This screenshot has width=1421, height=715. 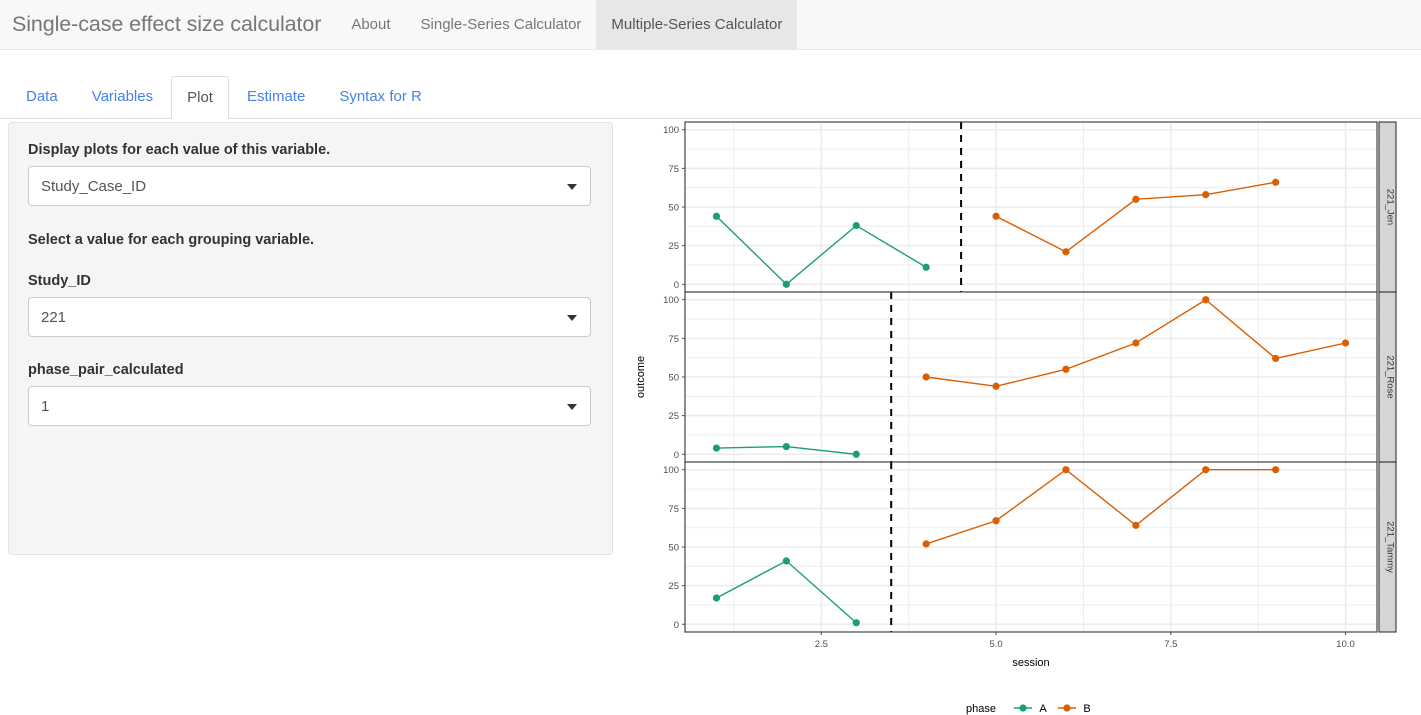 What do you see at coordinates (821, 644) in the screenshot?
I see `x-axis-tick-label: 2.5` at bounding box center [821, 644].